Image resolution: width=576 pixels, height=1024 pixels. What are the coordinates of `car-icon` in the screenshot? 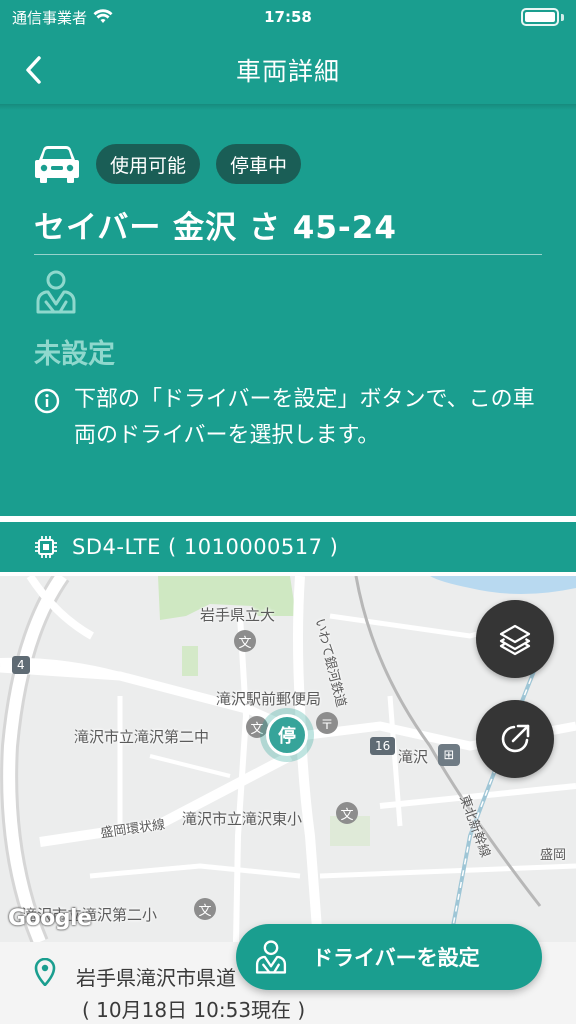 It's located at (57, 164).